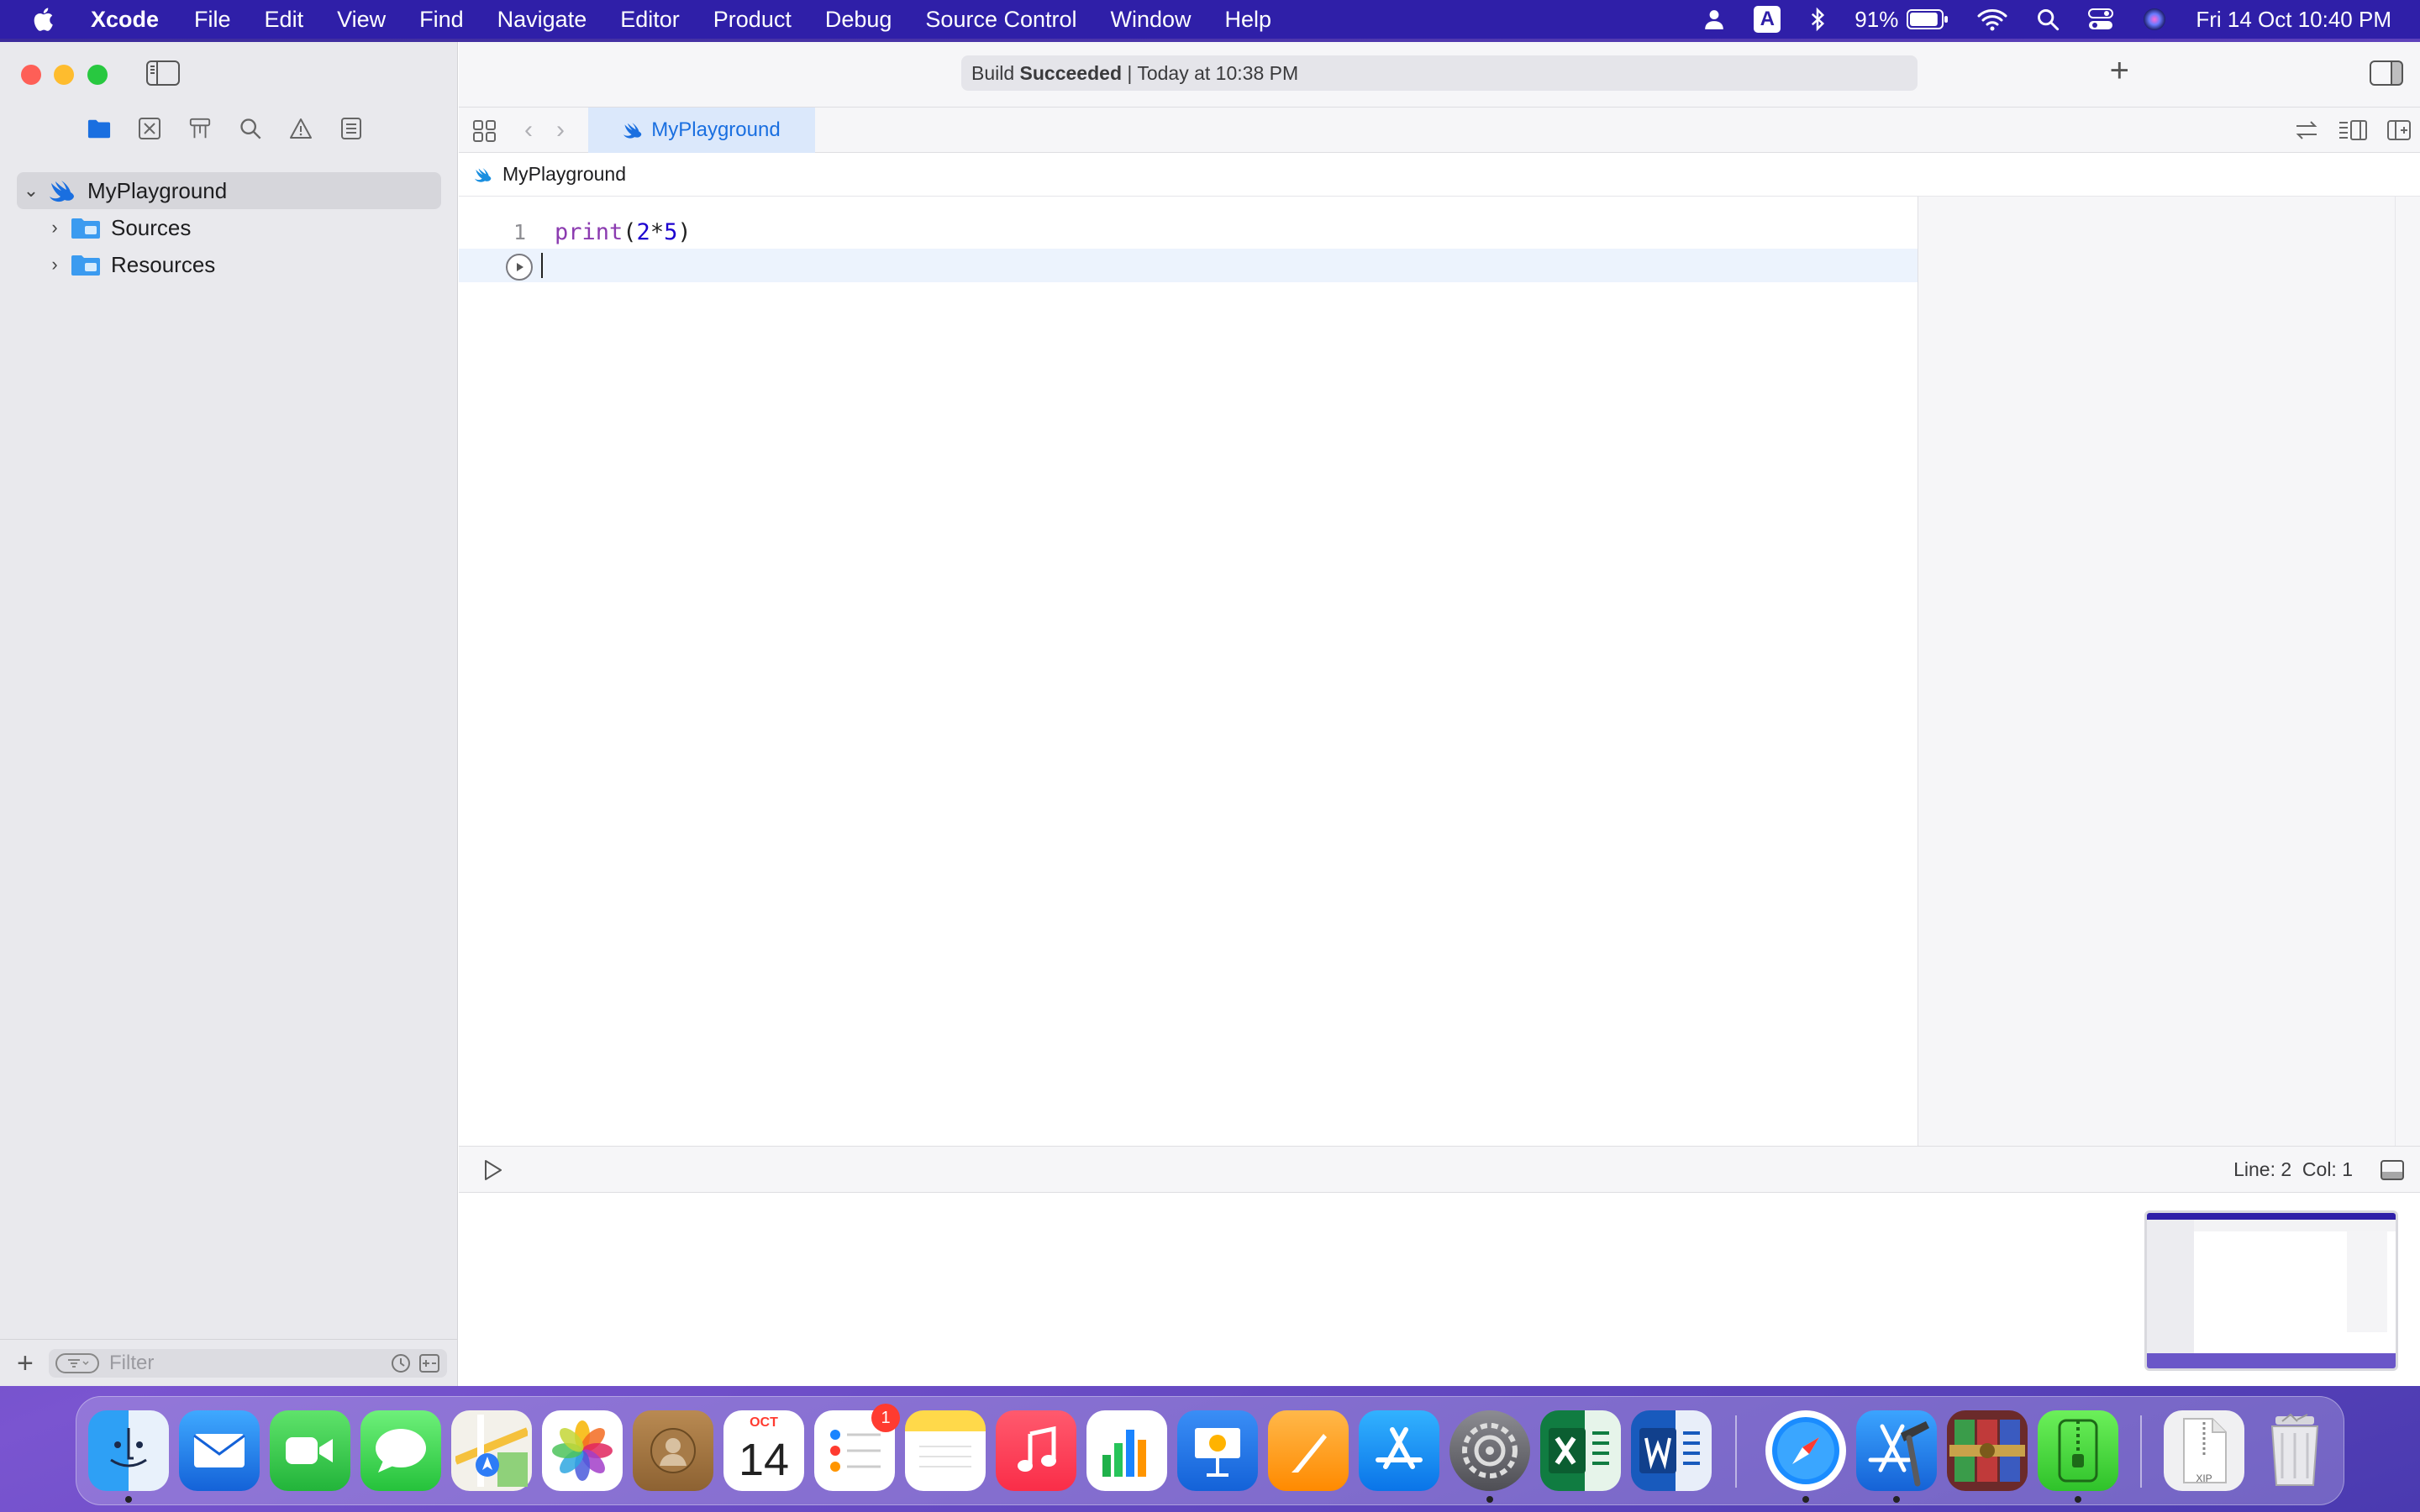 The height and width of the screenshot is (1512, 2420). What do you see at coordinates (2294, 1450) in the screenshot?
I see `trash-icon` at bounding box center [2294, 1450].